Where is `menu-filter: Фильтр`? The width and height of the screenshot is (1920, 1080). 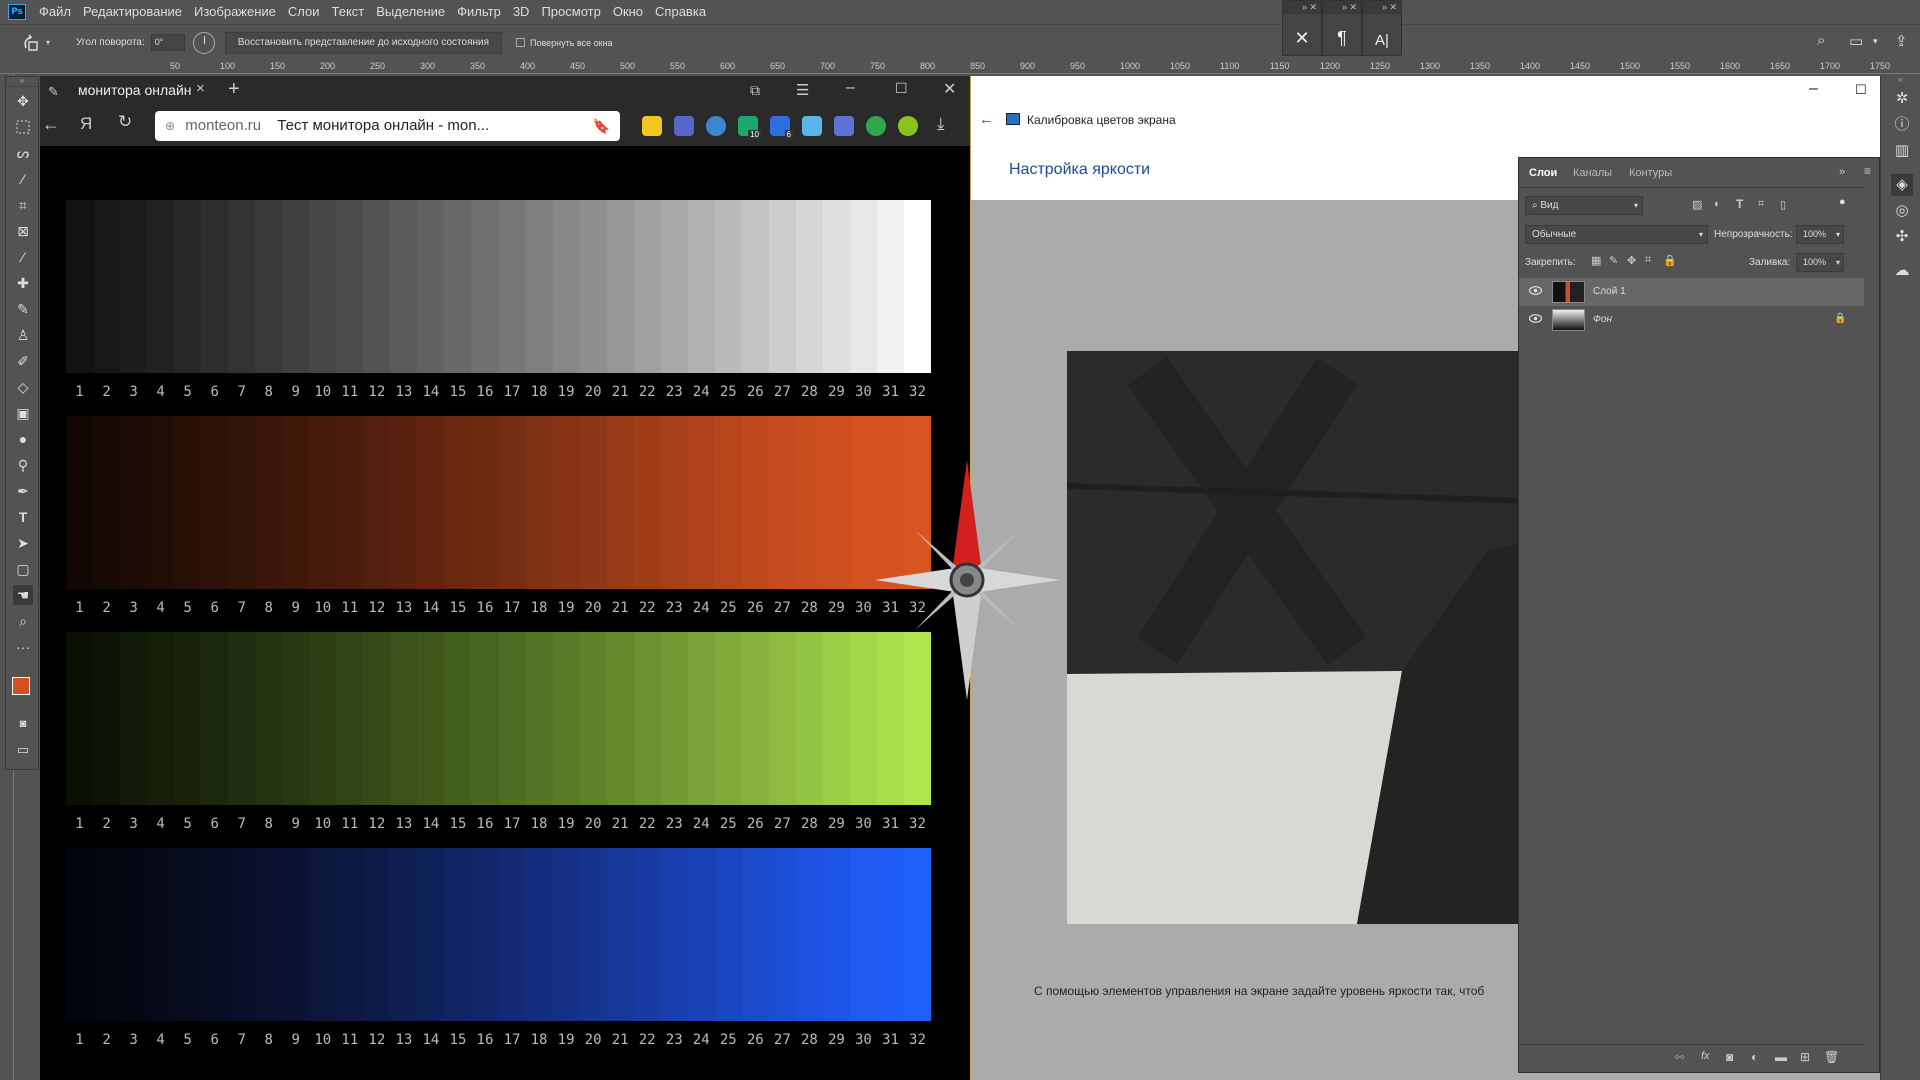 menu-filter: Фильтр is located at coordinates (479, 12).